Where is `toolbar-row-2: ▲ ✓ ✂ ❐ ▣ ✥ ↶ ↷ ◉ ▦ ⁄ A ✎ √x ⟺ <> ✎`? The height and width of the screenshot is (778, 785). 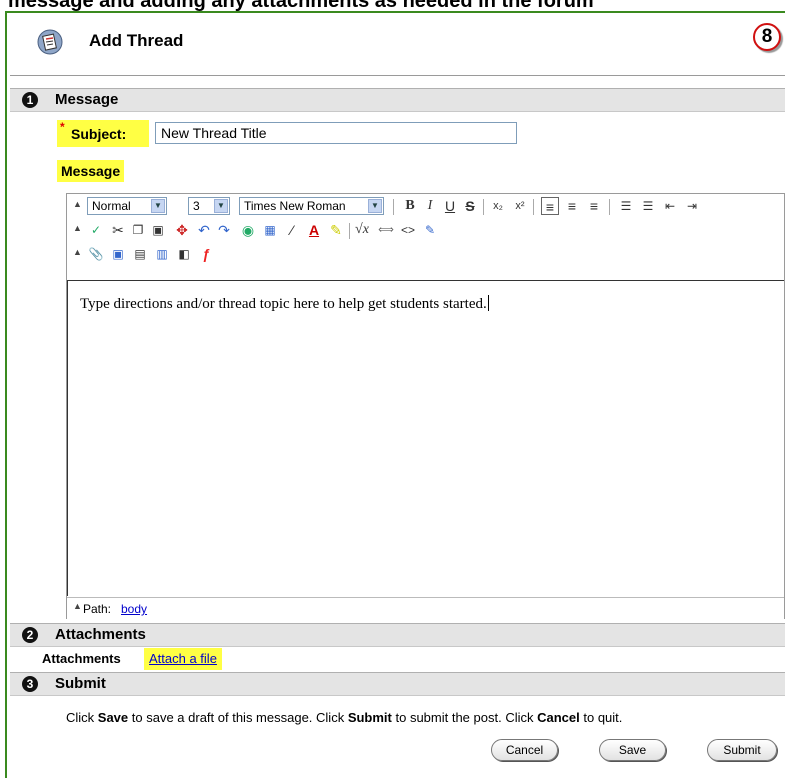
toolbar-row-2: ▲ ✓ ✂ ❐ ▣ ✥ ↶ ↷ ◉ ▦ ⁄ A ✎ √x ⟺ <> ✎ is located at coordinates (425, 231).